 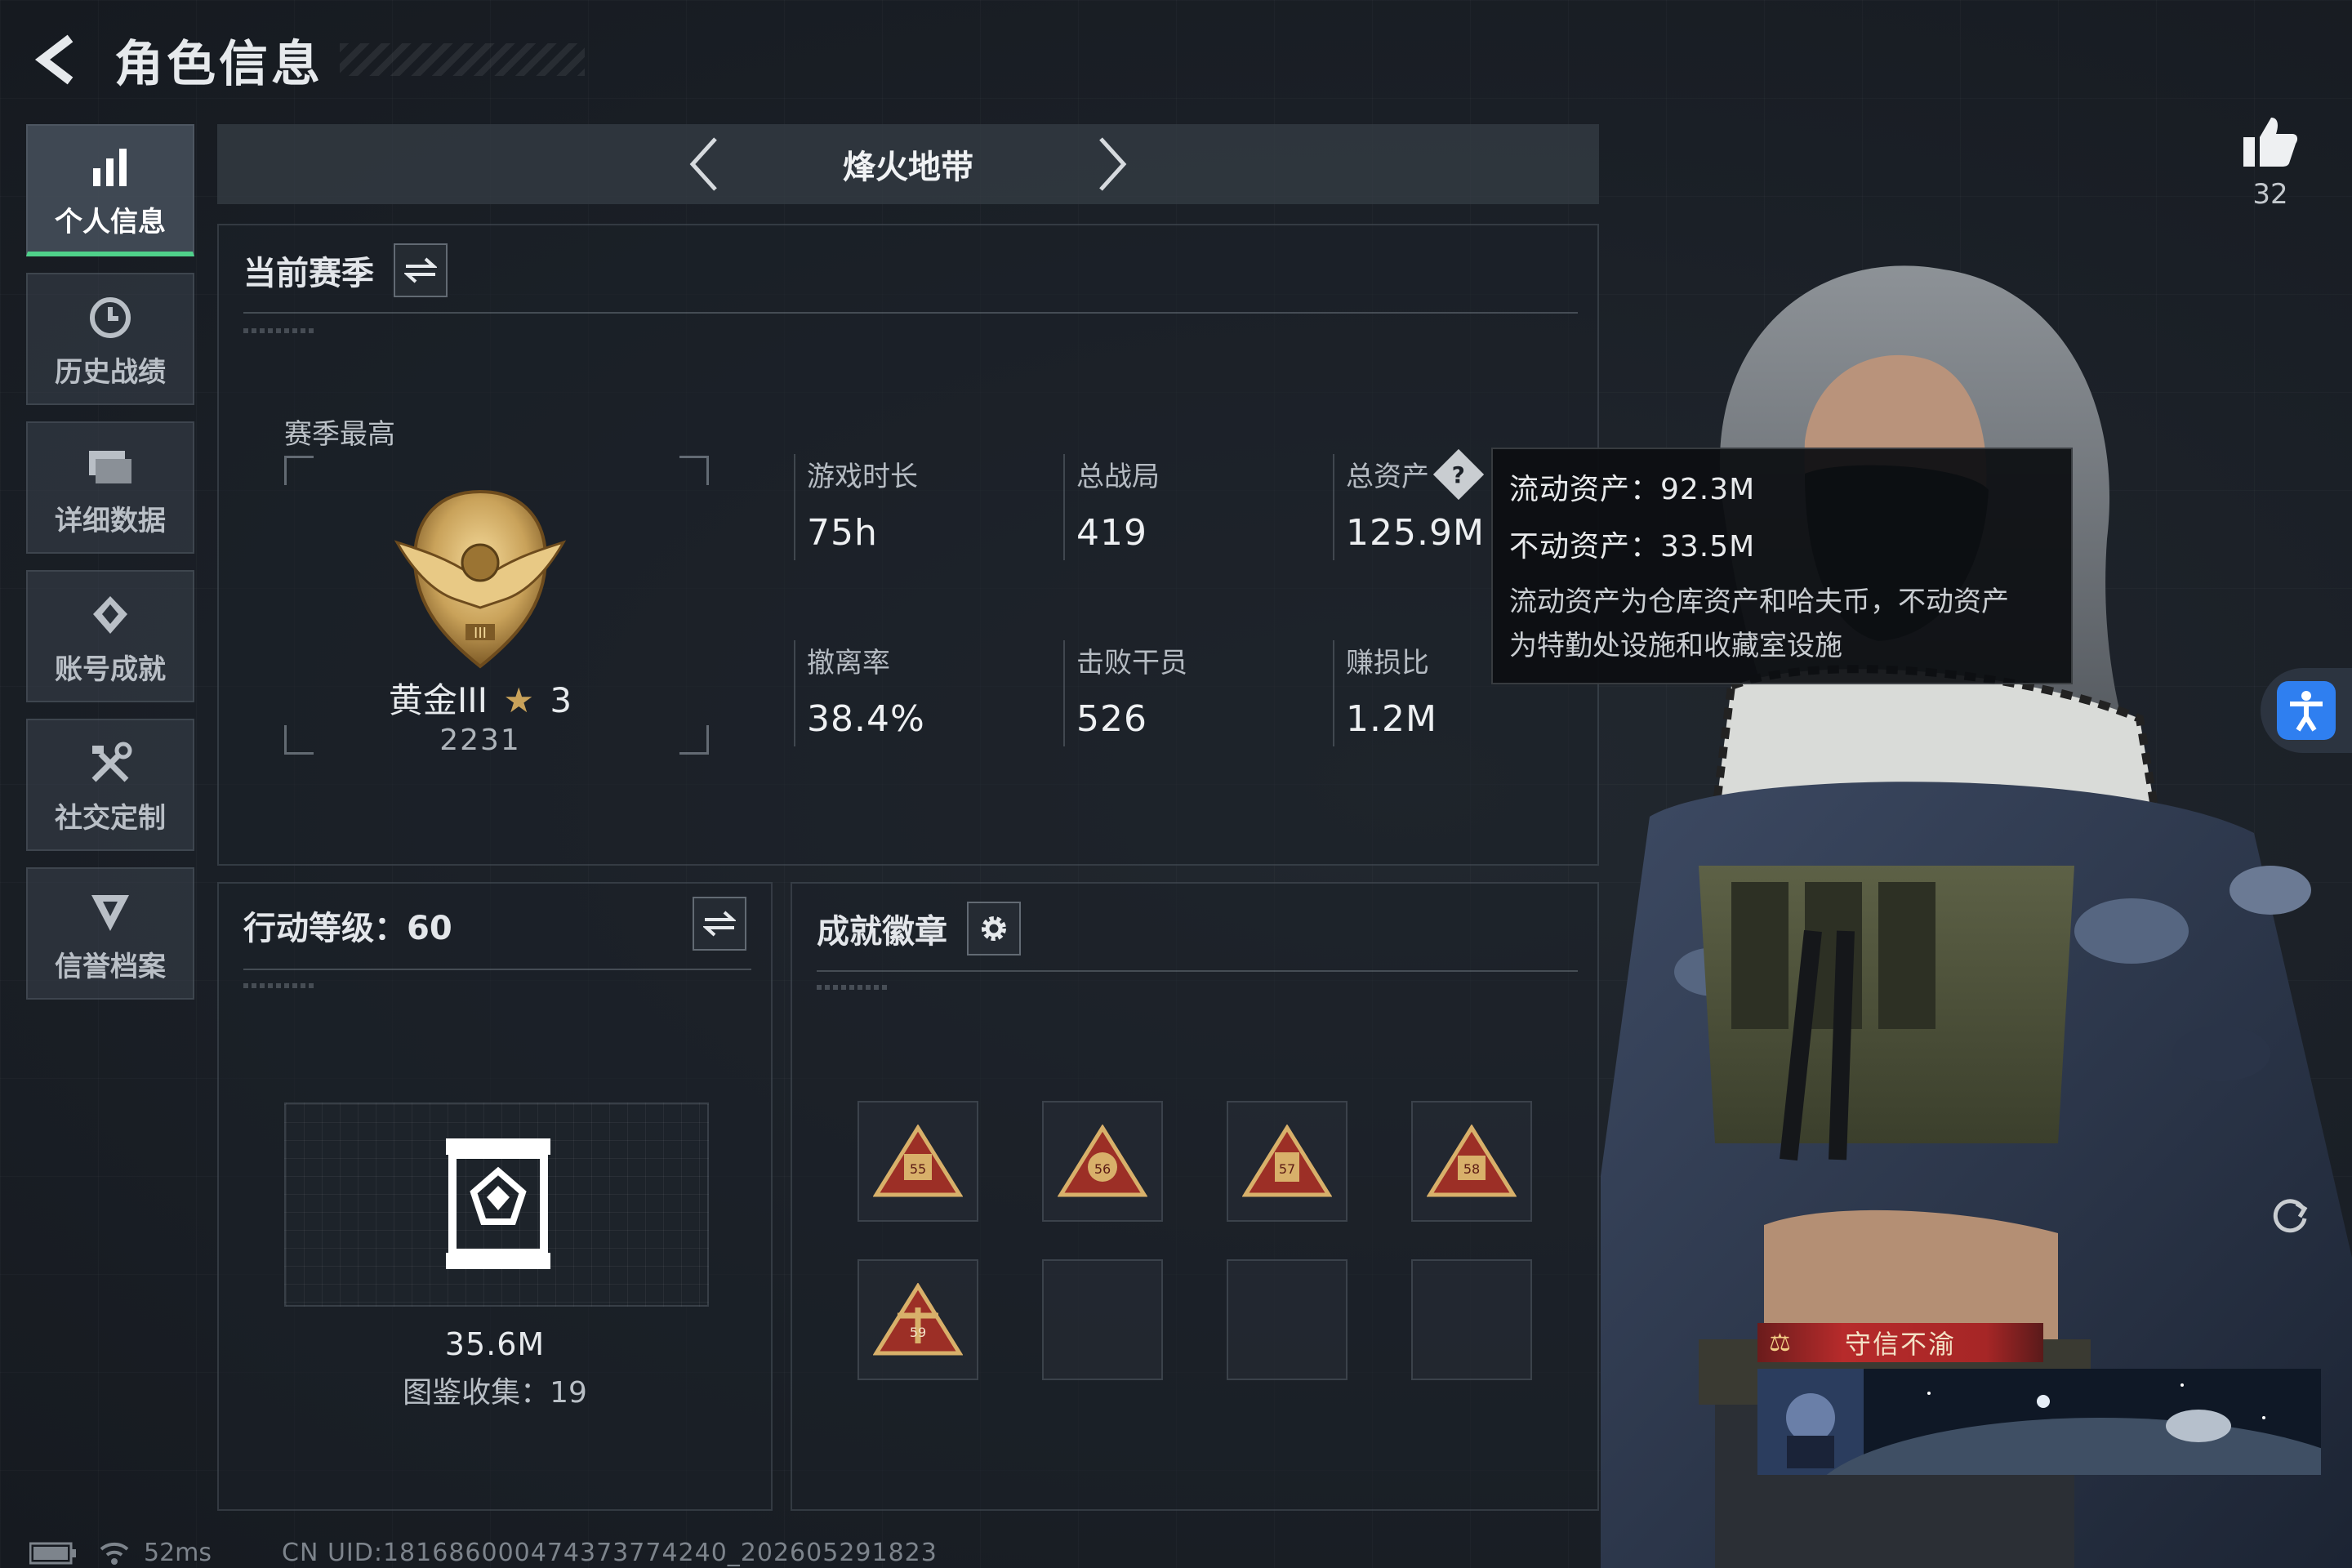 I want to click on nav-label: 信誉档案, so click(x=111, y=967).